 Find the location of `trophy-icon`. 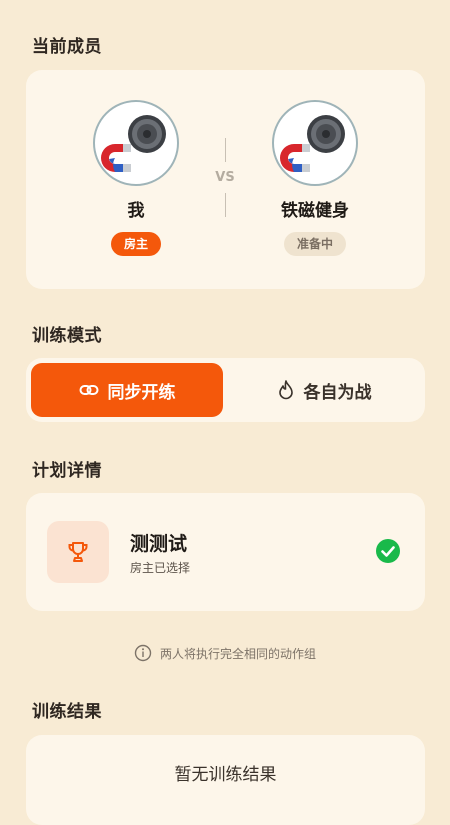

trophy-icon is located at coordinates (78, 552).